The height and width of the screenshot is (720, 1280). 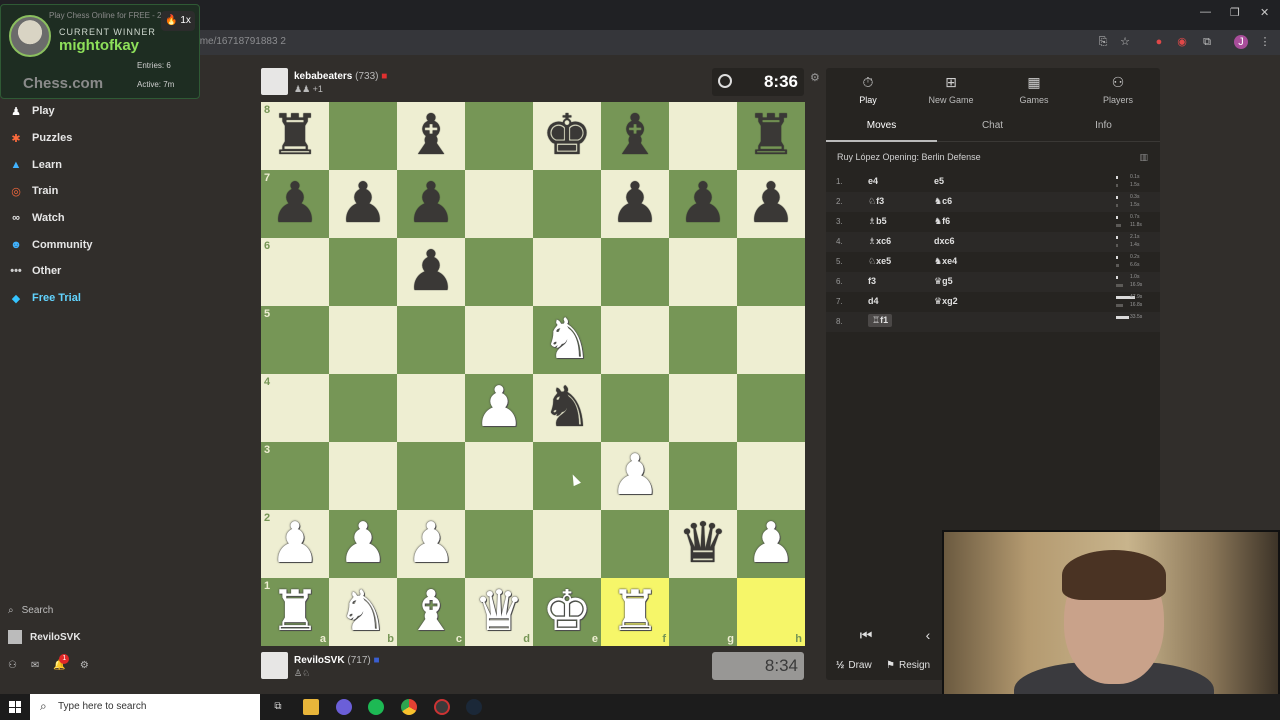 What do you see at coordinates (363, 136) in the screenshot?
I see `square-b8` at bounding box center [363, 136].